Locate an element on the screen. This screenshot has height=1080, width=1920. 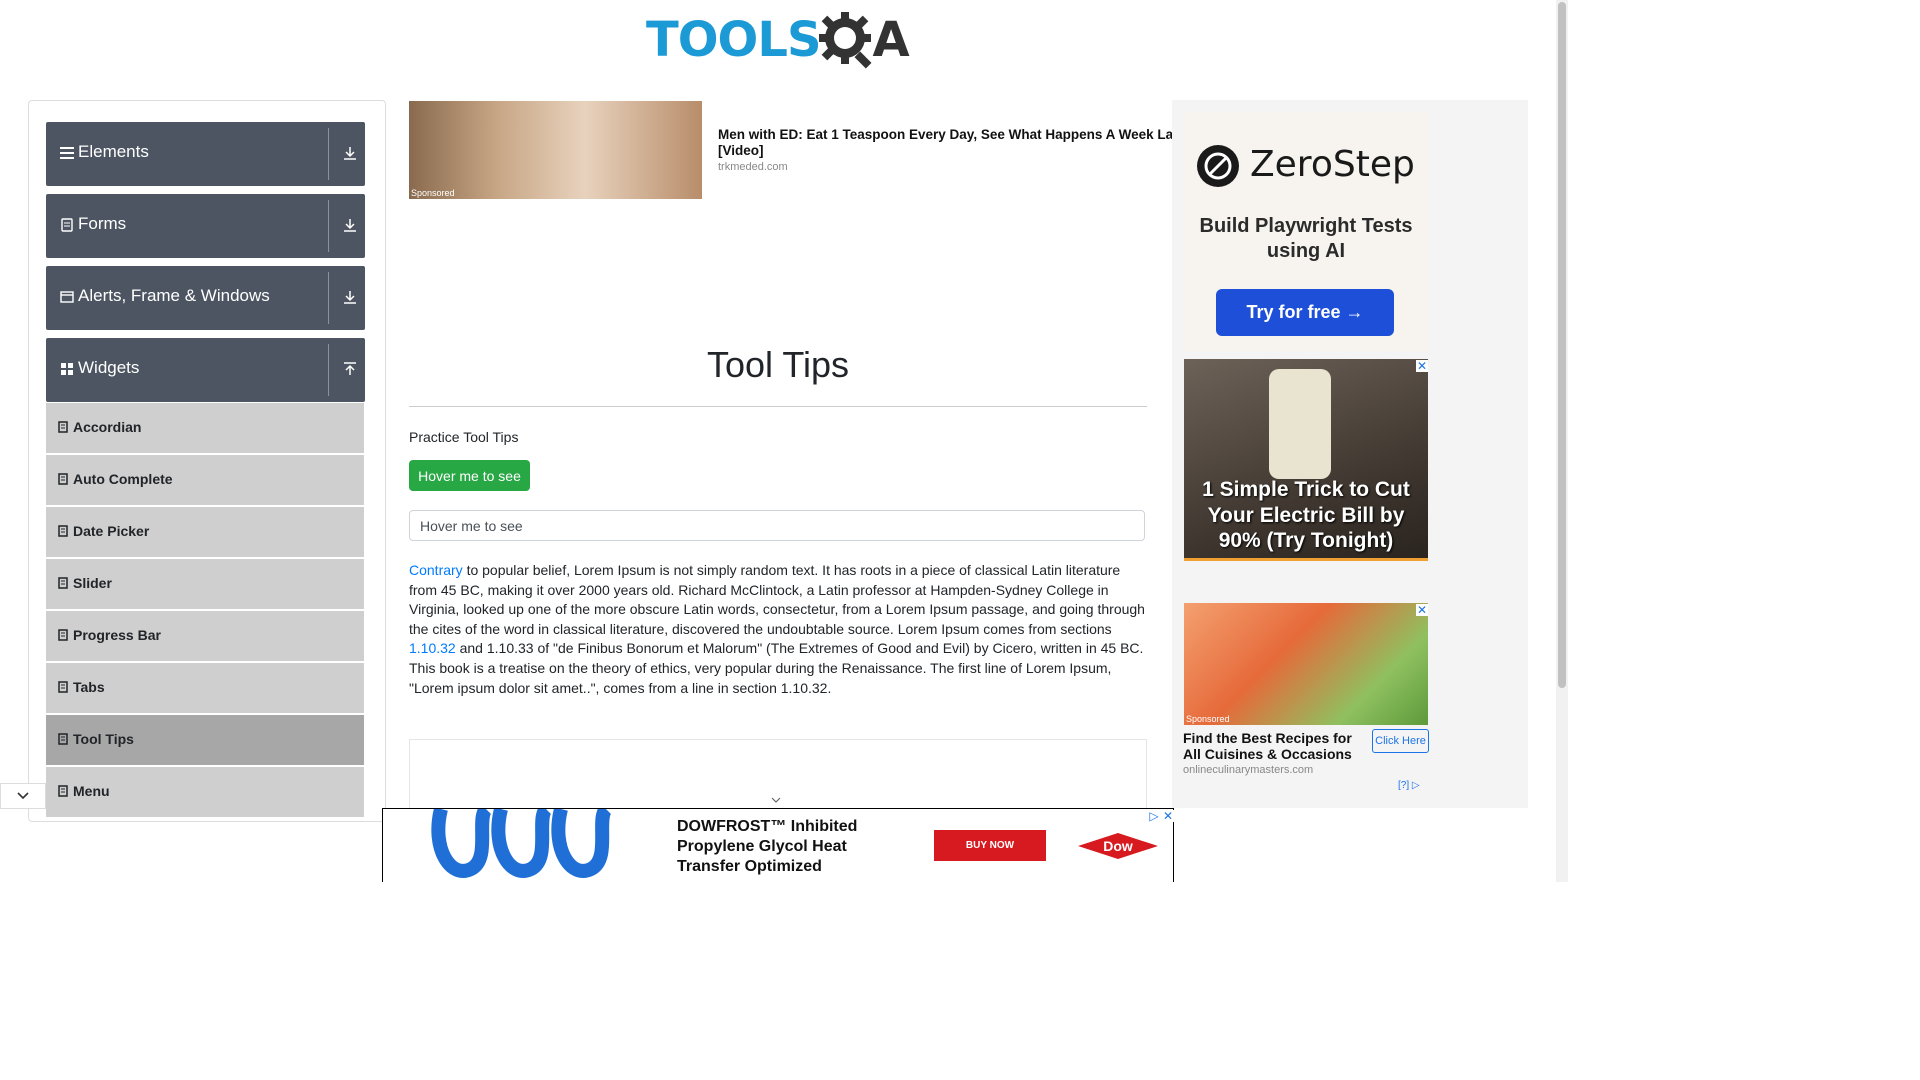
recipe-ad-image: Sponsored is located at coordinates (1306, 664).